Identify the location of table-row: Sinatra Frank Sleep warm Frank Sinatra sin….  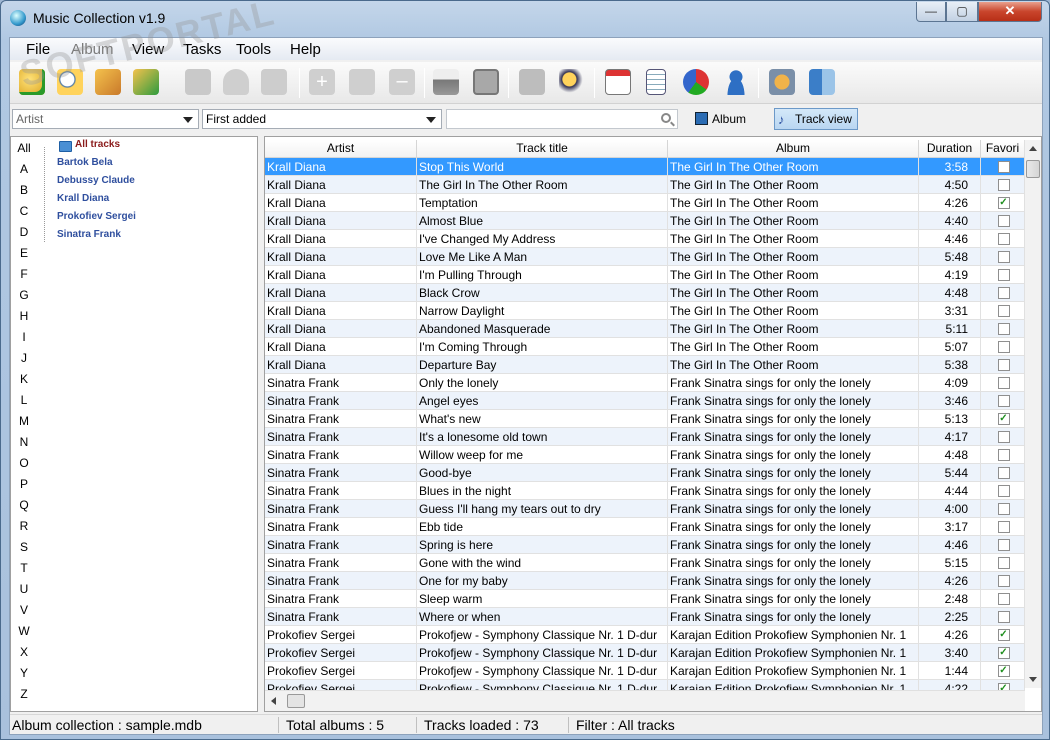
(645, 599).